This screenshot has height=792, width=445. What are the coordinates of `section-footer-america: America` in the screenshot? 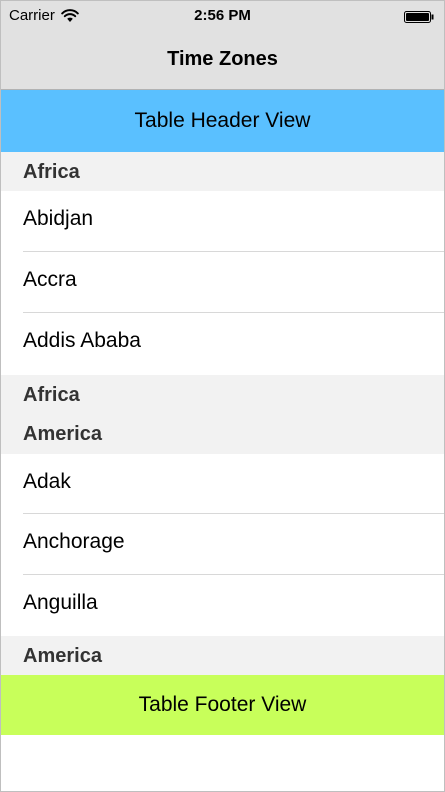 It's located at (222, 655).